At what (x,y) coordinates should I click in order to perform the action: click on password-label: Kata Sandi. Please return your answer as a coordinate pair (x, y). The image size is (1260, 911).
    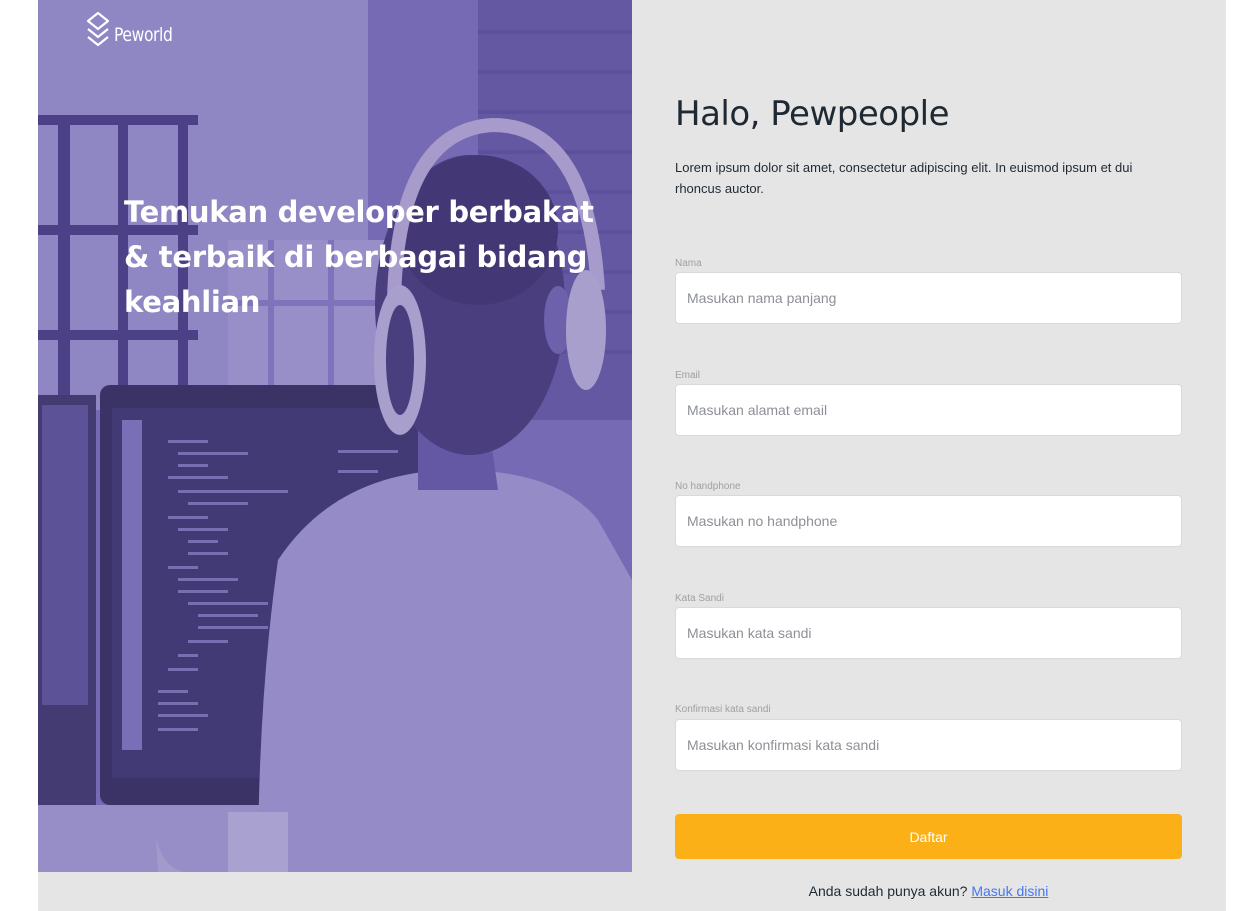
    Looking at the image, I should click on (699, 598).